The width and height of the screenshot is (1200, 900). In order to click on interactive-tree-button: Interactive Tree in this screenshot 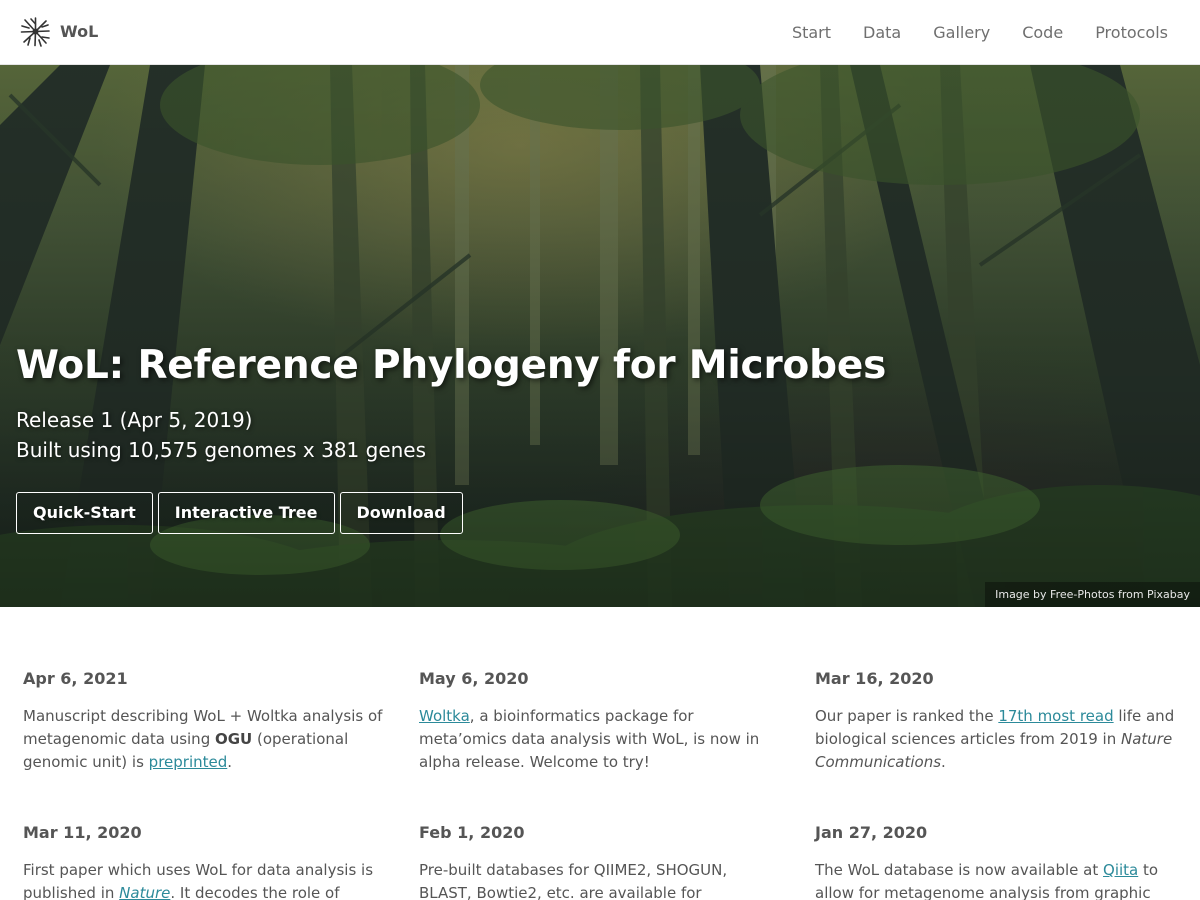, I will do `click(246, 513)`.